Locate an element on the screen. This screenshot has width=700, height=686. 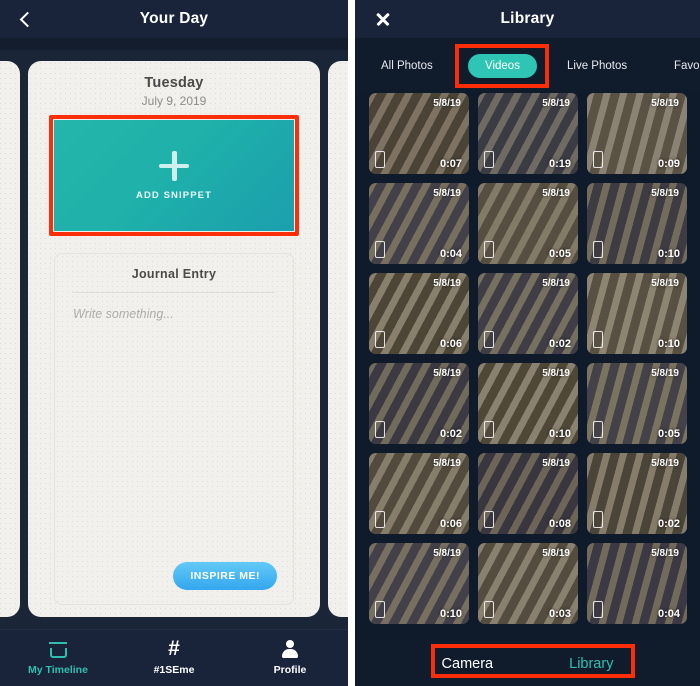
close-button is located at coordinates (382, 19).